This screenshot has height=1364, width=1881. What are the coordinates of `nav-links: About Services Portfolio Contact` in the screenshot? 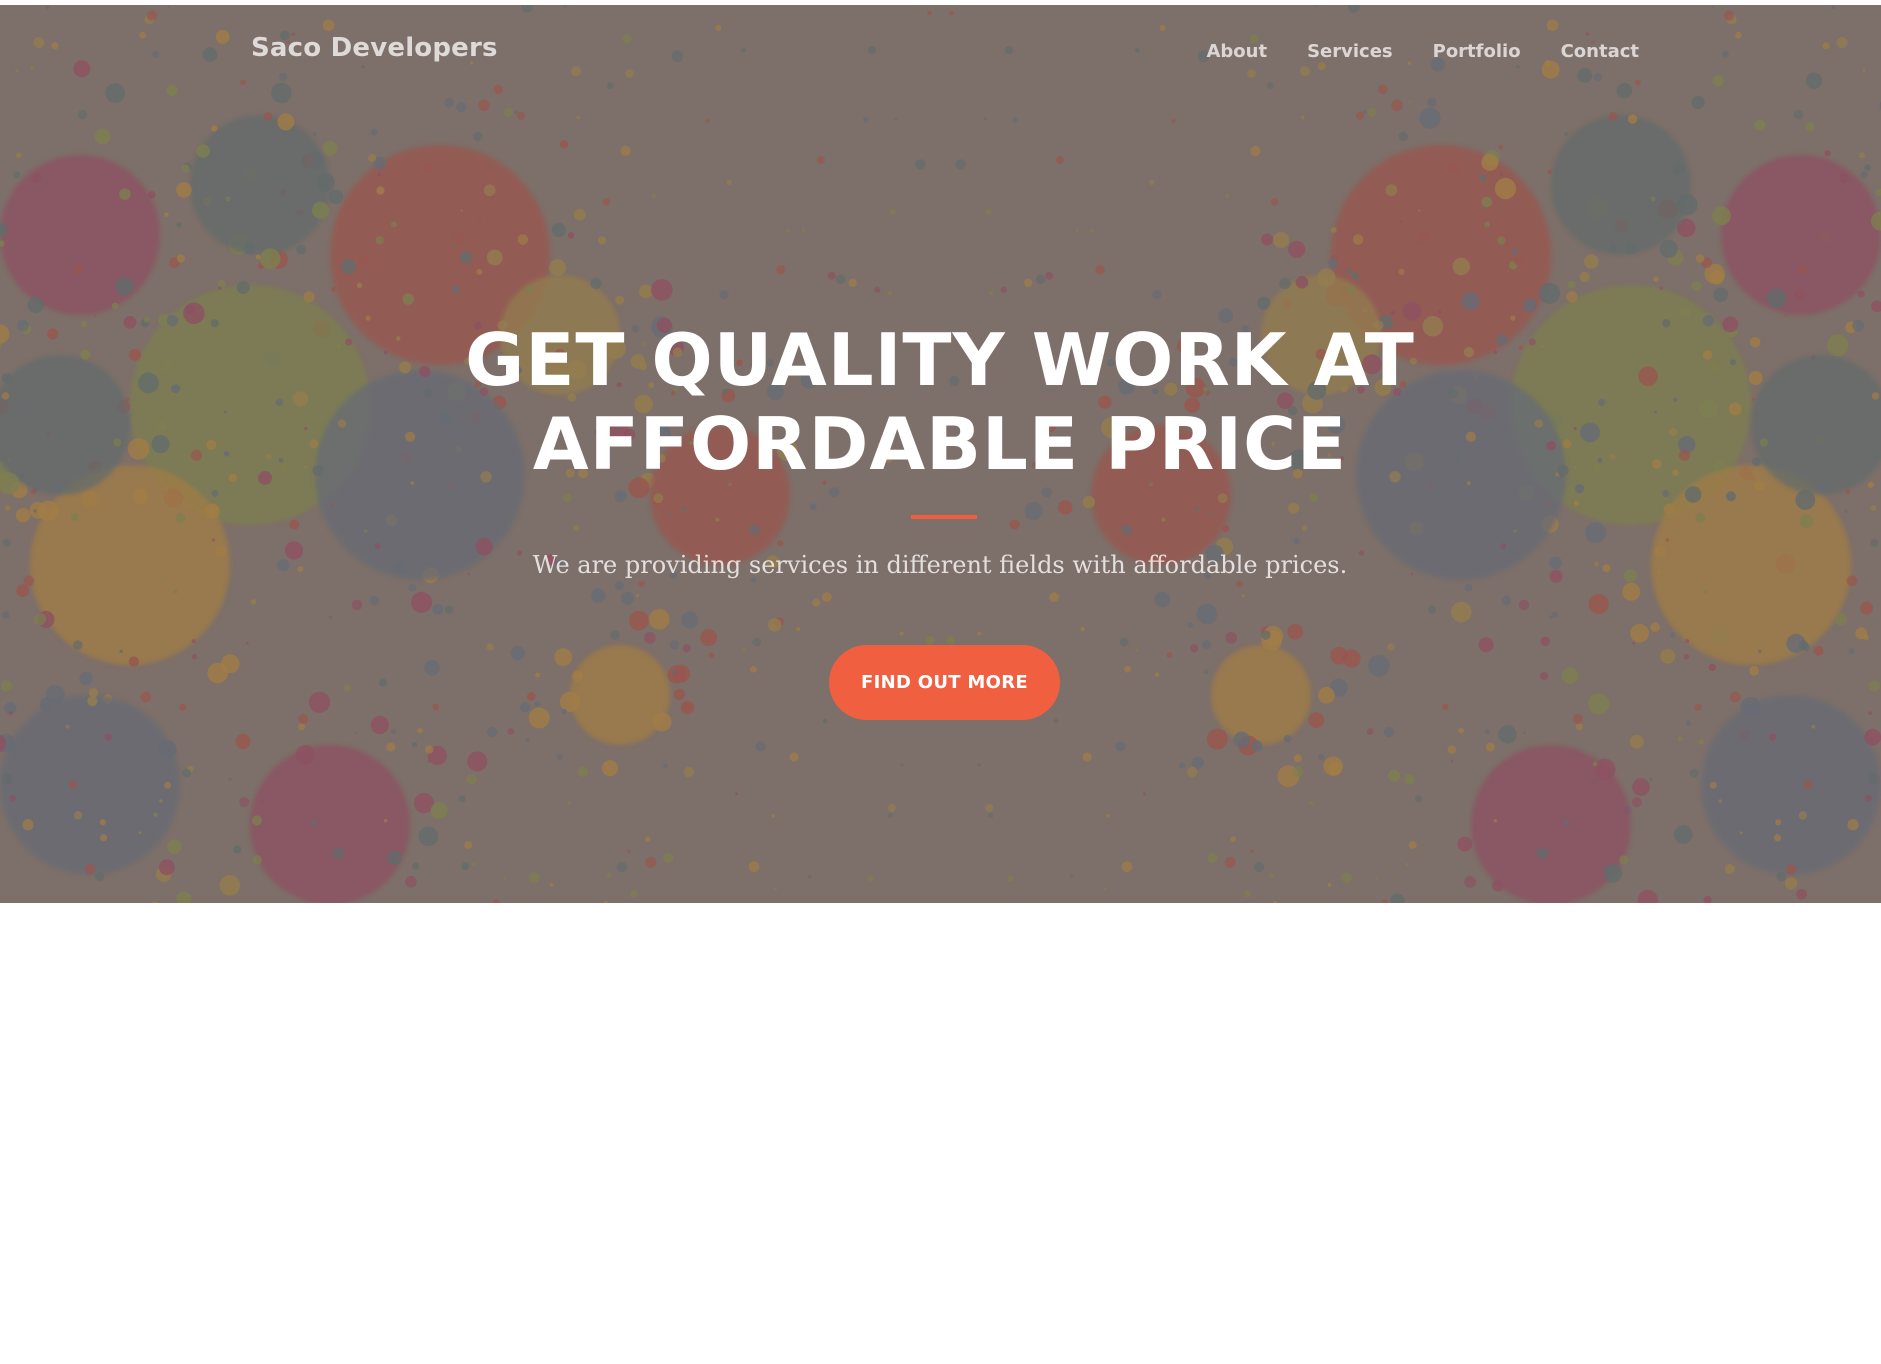 It's located at (1422, 51).